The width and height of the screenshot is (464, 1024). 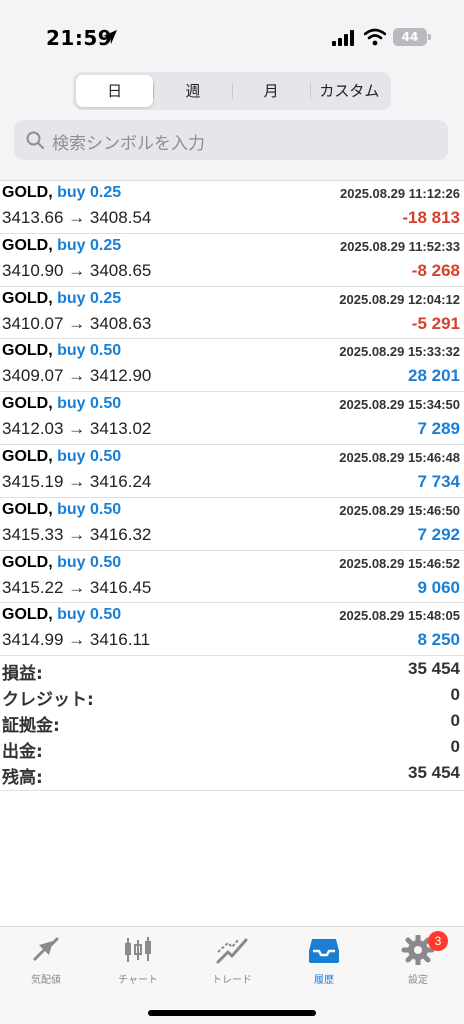 What do you see at coordinates (438, 941) in the screenshot?
I see `settings-badge: 3` at bounding box center [438, 941].